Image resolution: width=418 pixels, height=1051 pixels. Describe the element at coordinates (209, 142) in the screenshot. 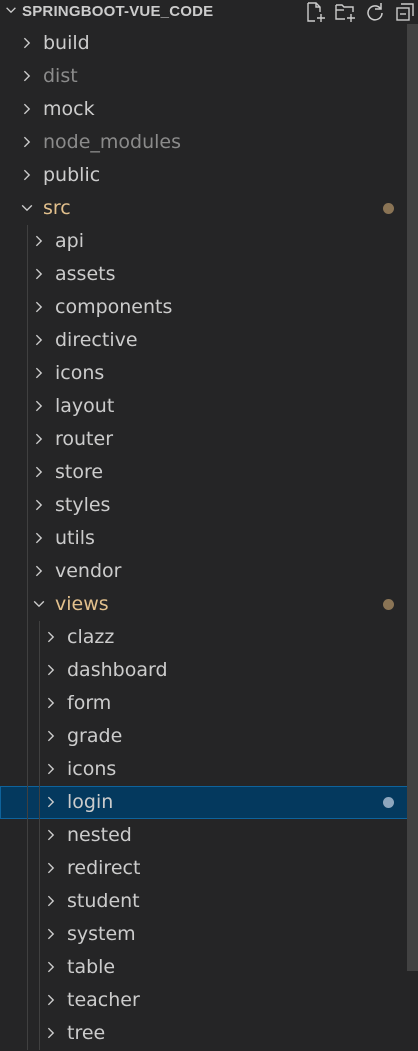

I see `tree-item-node-modules: node_modules` at that location.